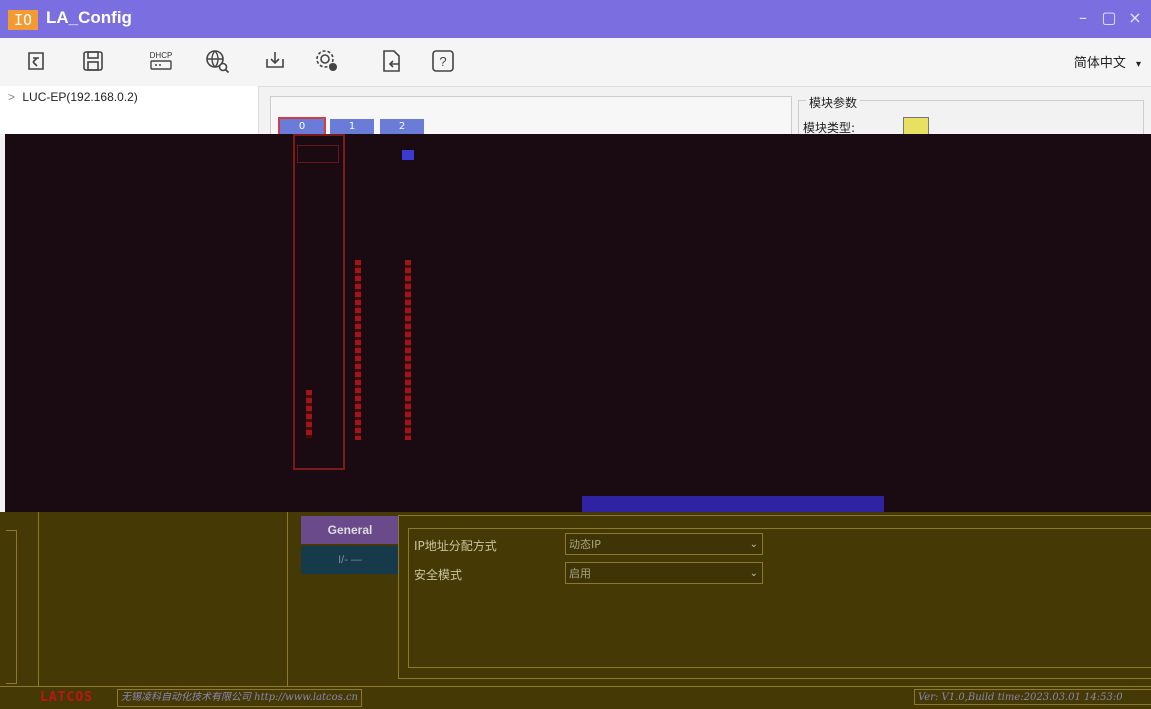 The height and width of the screenshot is (709, 1151). I want to click on language-label: 简体中文, so click(1099, 63).